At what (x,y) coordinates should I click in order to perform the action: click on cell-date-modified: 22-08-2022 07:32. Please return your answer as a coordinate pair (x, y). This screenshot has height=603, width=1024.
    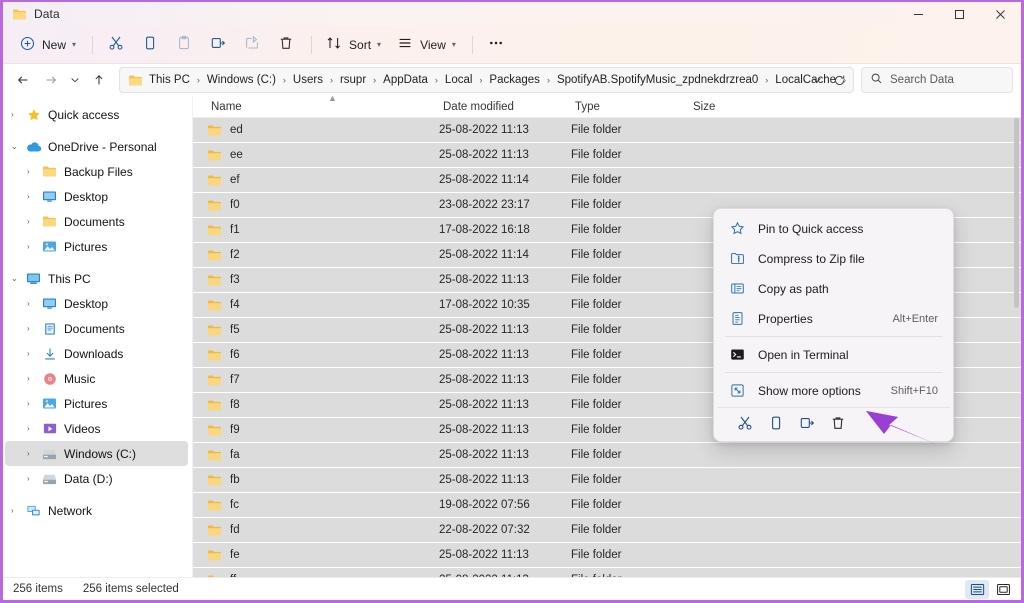
    Looking at the image, I should click on (484, 530).